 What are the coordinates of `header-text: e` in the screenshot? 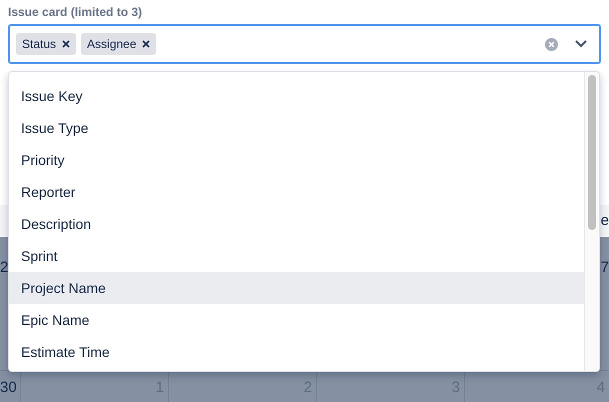 It's located at (604, 220).